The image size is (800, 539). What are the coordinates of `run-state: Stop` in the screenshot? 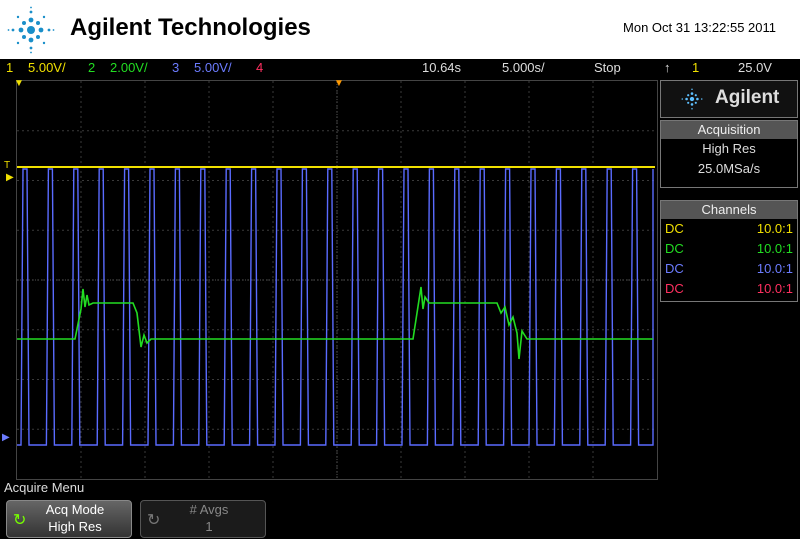 It's located at (607, 67).